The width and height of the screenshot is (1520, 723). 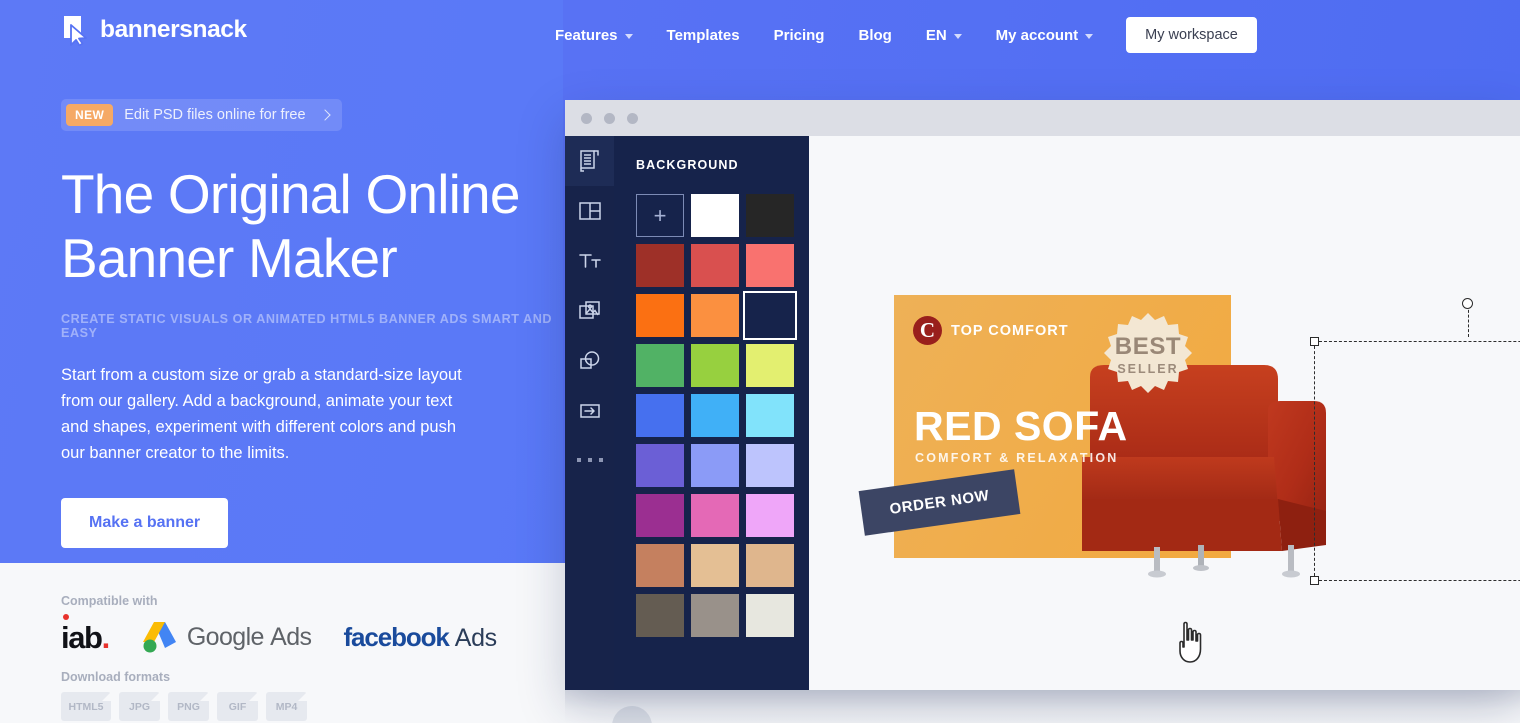 I want to click on my-workspace-button: My workspace, so click(x=1191, y=35).